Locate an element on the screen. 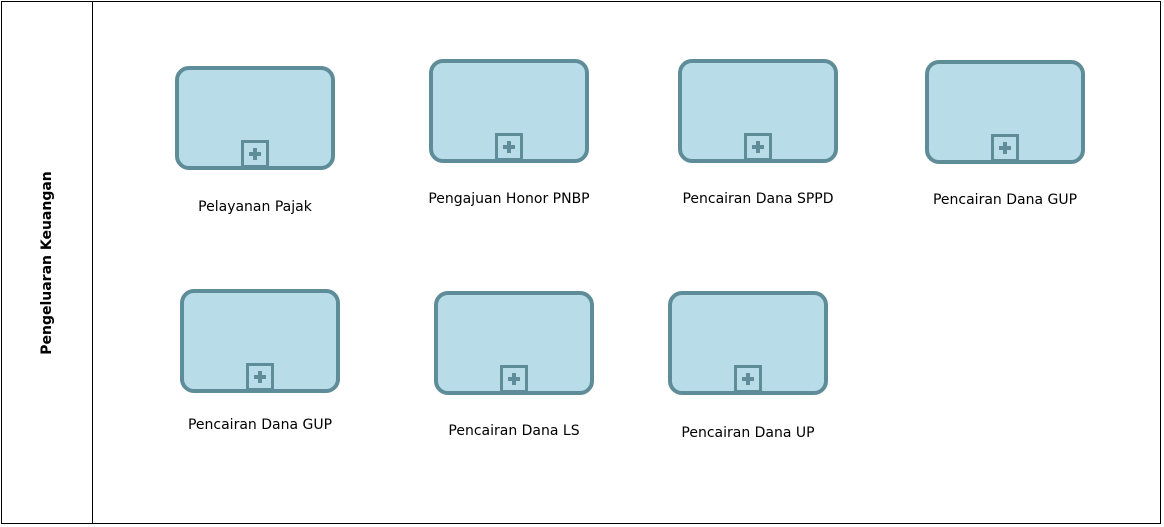 This screenshot has height=527, width=1164. task-label: Pelayanan Pajak is located at coordinates (255, 207).